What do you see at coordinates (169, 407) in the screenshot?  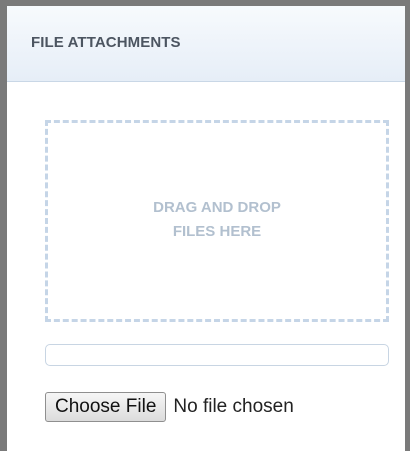 I see `file-input-row: Choose File No file chosen` at bounding box center [169, 407].